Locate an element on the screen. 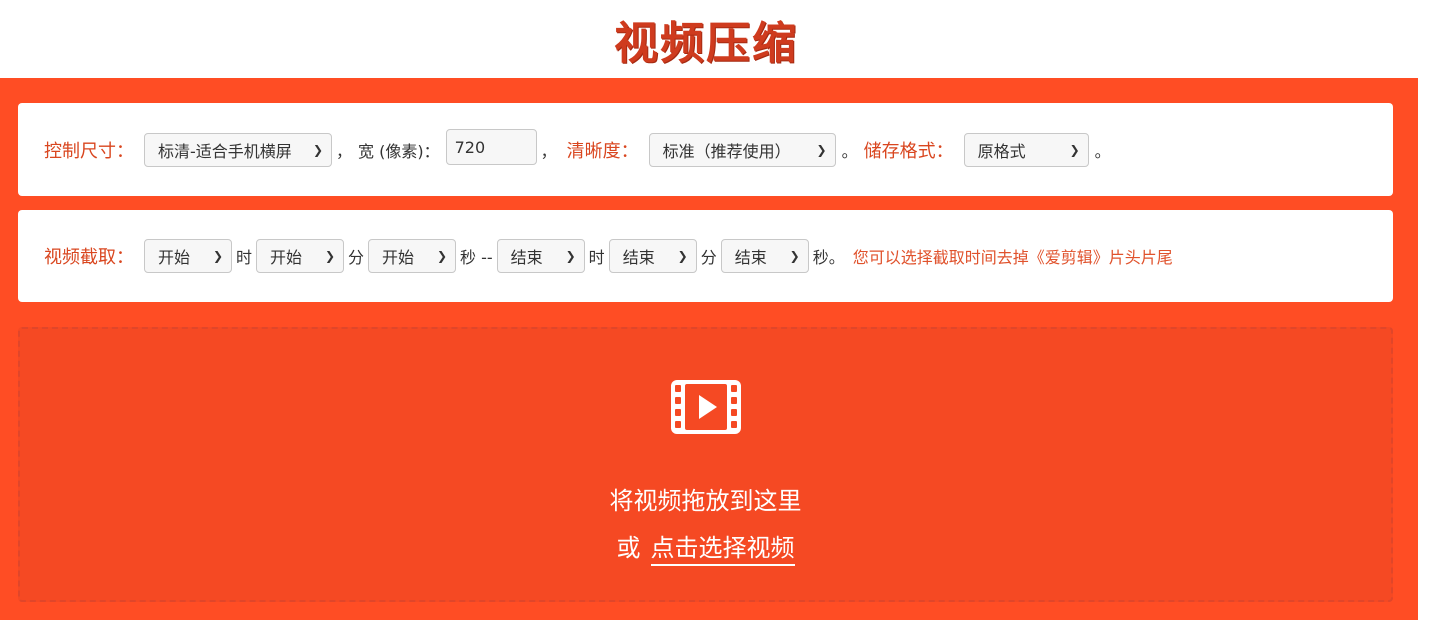  start-minute-value: 开始 is located at coordinates (286, 257).